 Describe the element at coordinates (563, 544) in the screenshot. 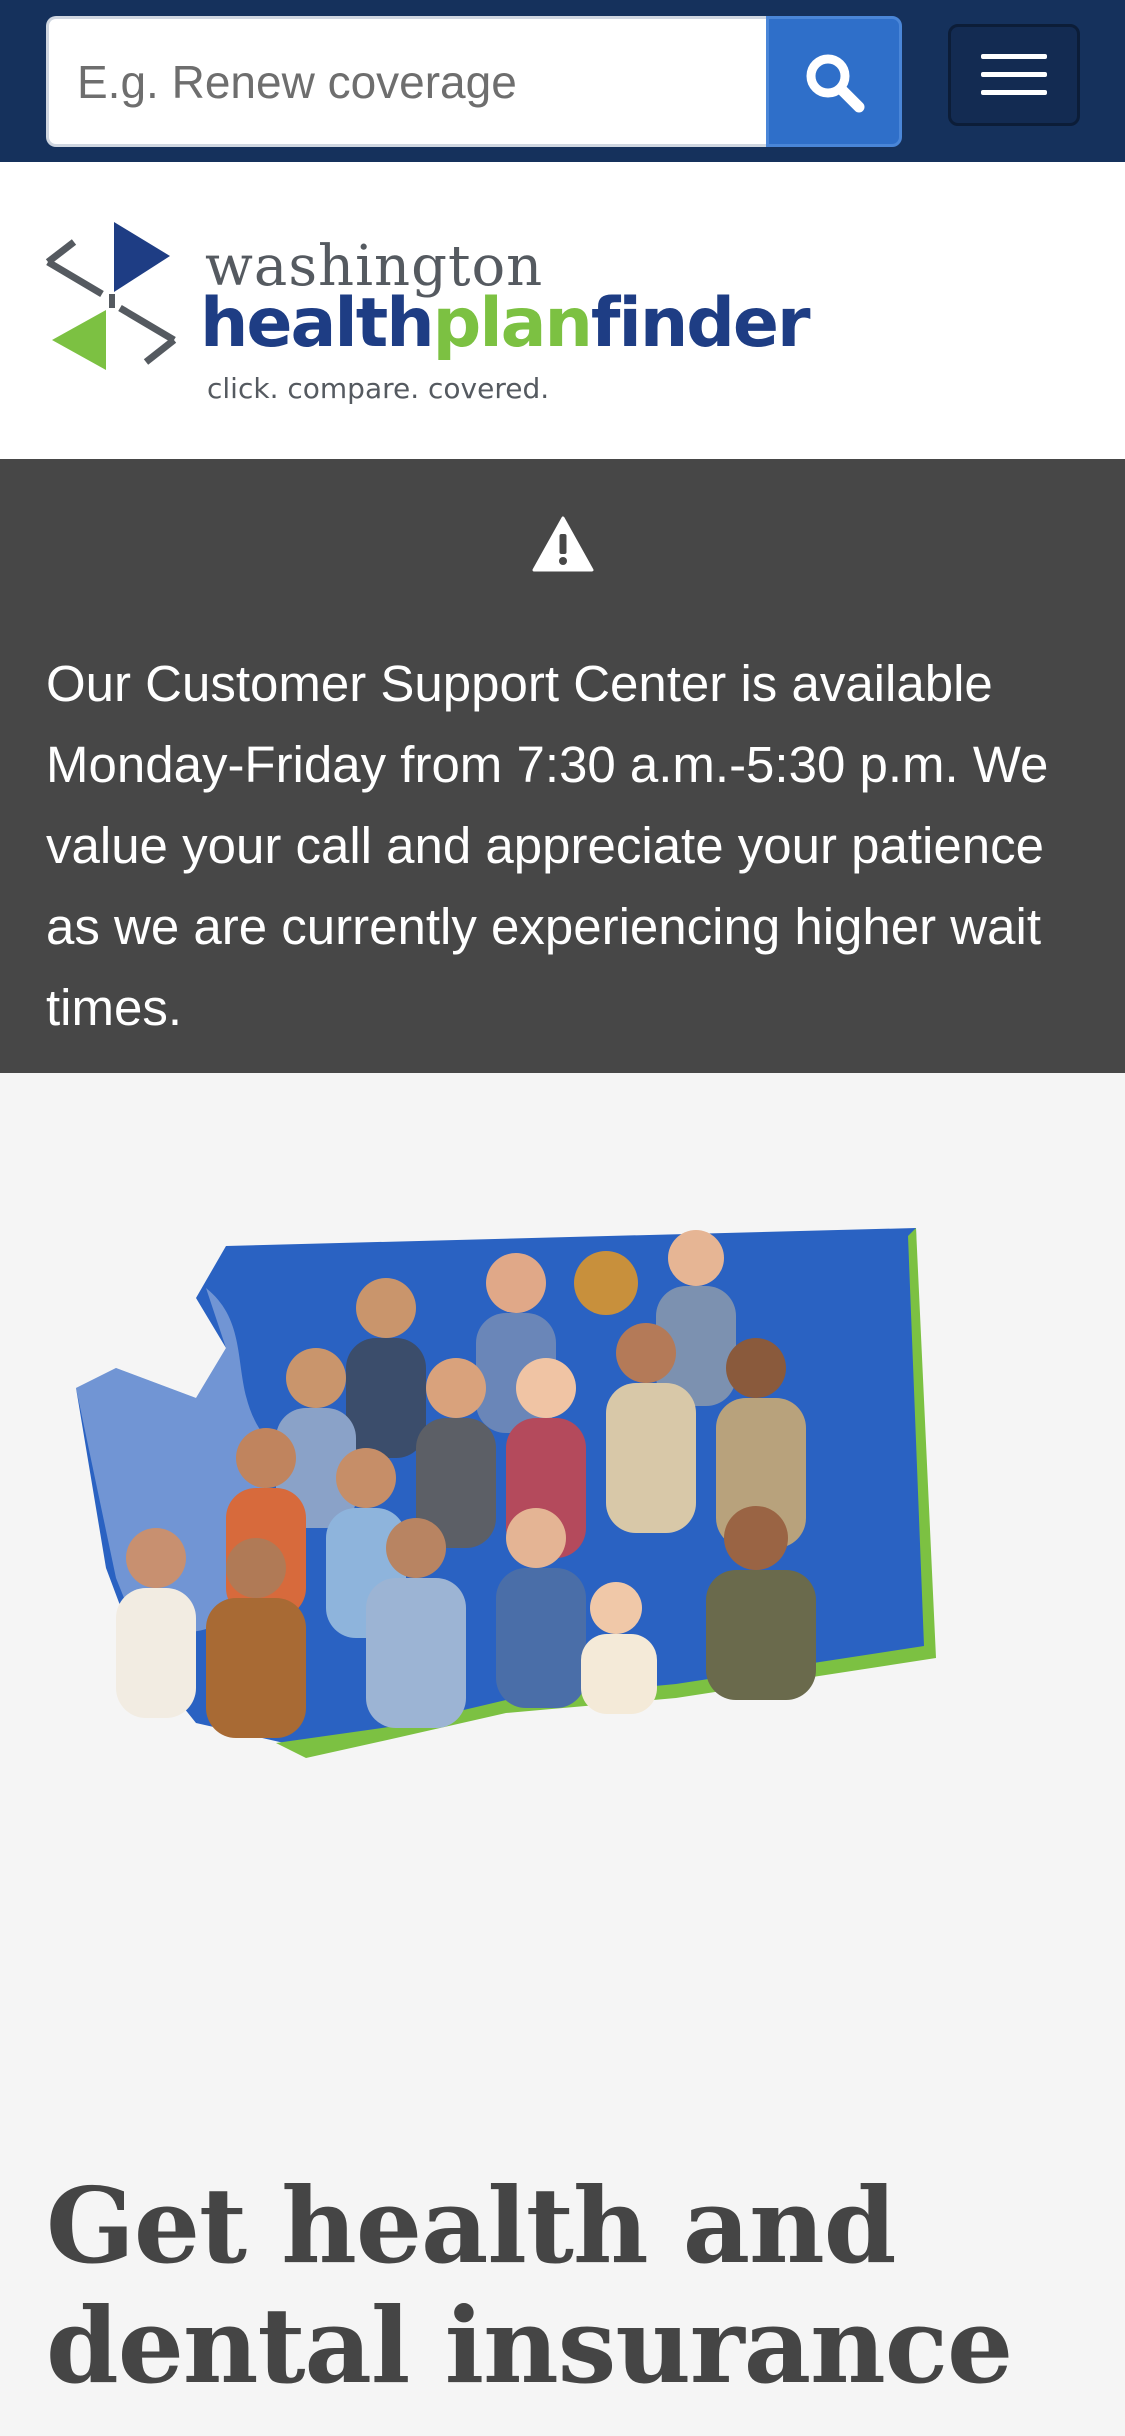

I see `warning-icon` at that location.